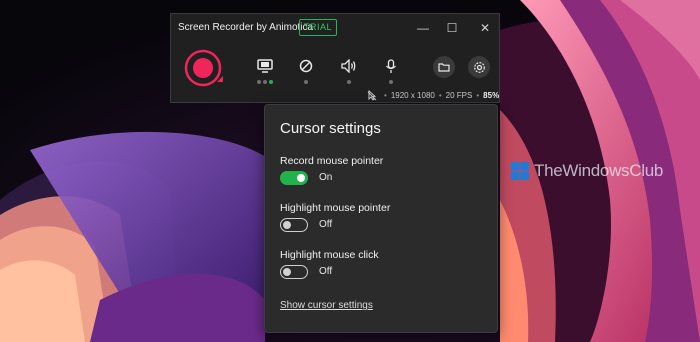 Image resolution: width=700 pixels, height=342 pixels. Describe the element at coordinates (372, 95) in the screenshot. I see `cursor-settings-icon` at that location.